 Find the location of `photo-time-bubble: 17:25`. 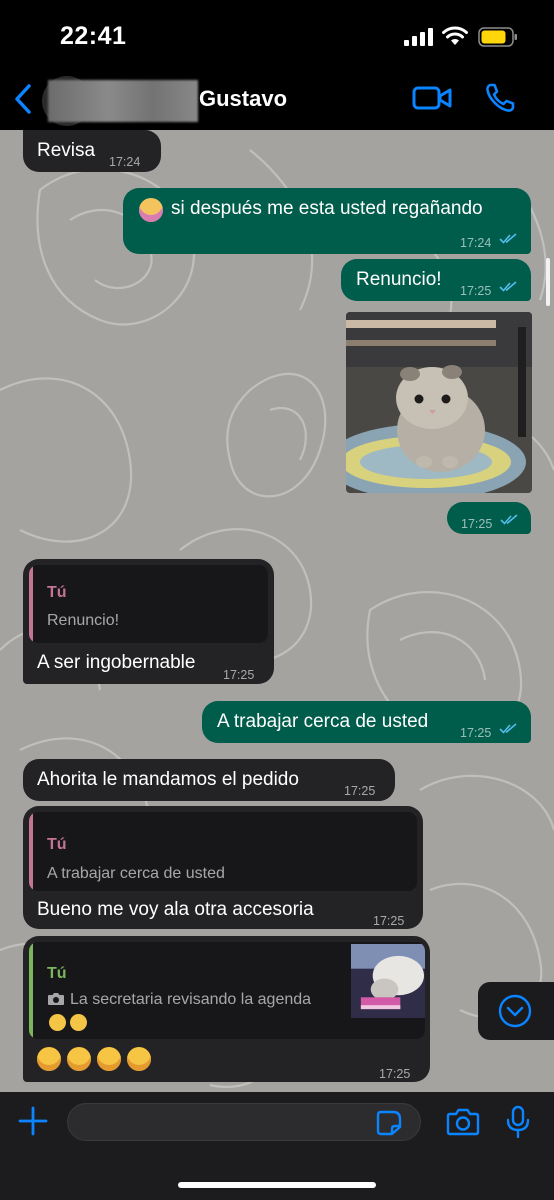

photo-time-bubble: 17:25 is located at coordinates (489, 518).